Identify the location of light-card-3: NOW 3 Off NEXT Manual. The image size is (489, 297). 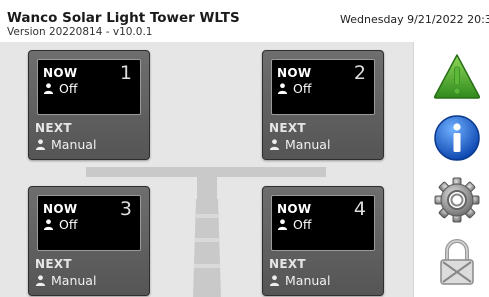
(89, 241).